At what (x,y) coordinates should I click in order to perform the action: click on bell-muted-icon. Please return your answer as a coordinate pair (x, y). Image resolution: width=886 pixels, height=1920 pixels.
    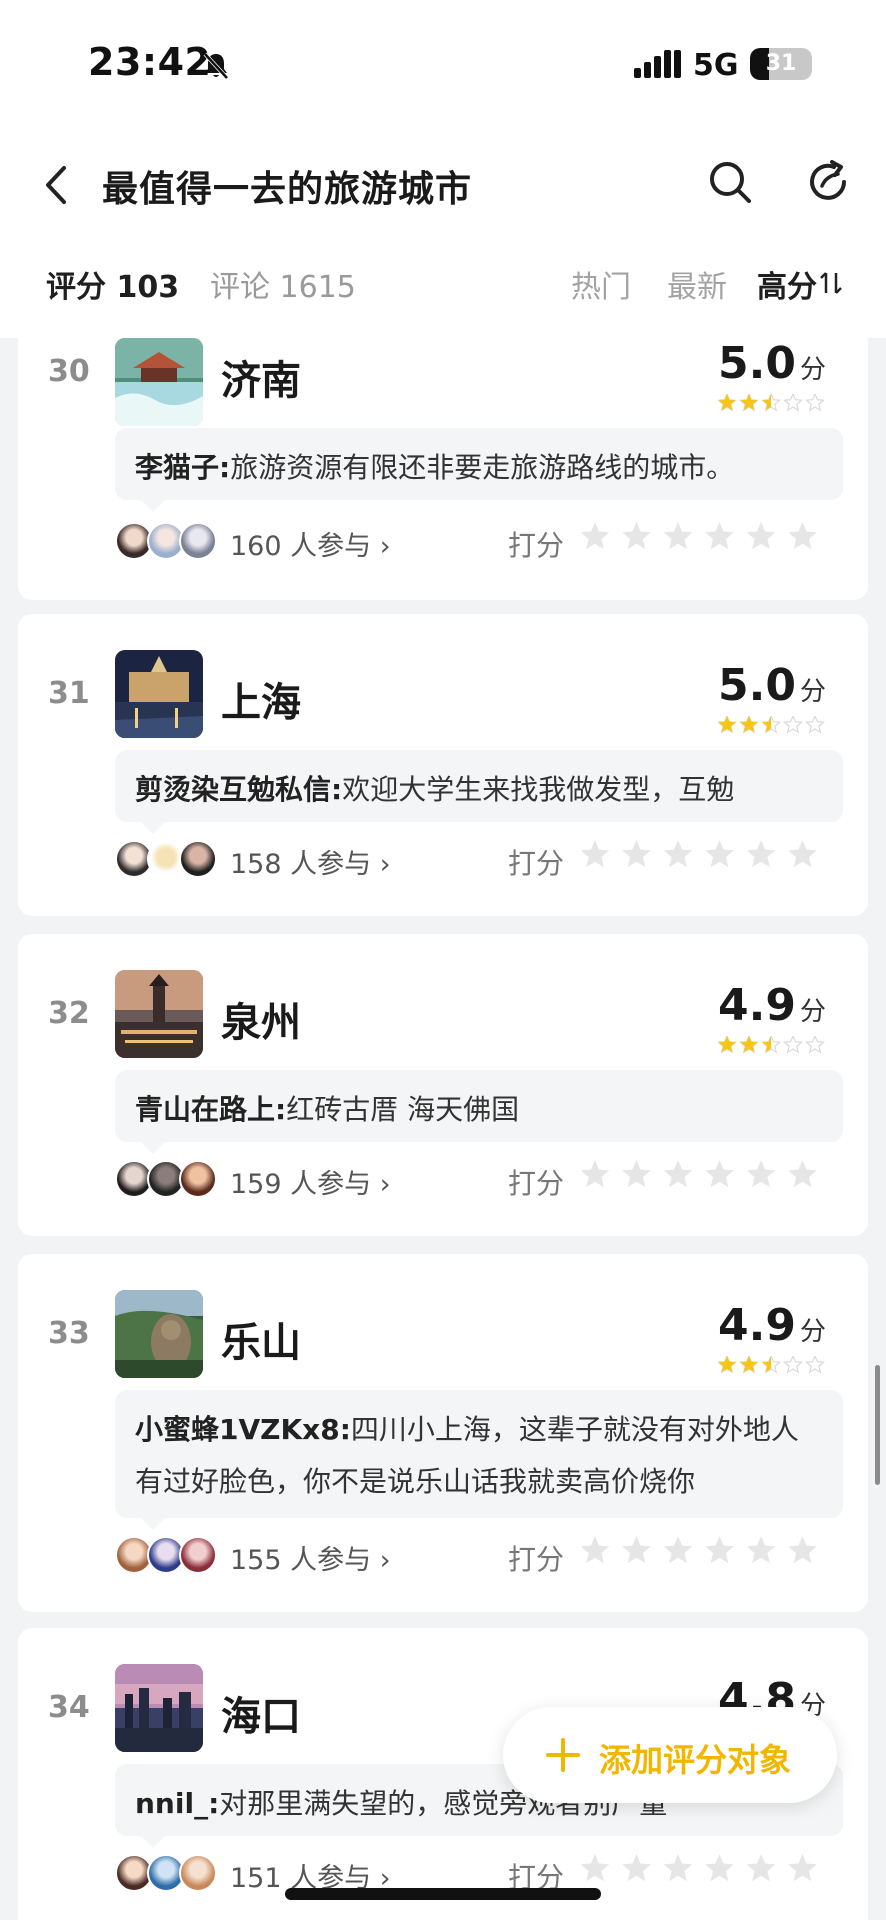
    Looking at the image, I should click on (216, 66).